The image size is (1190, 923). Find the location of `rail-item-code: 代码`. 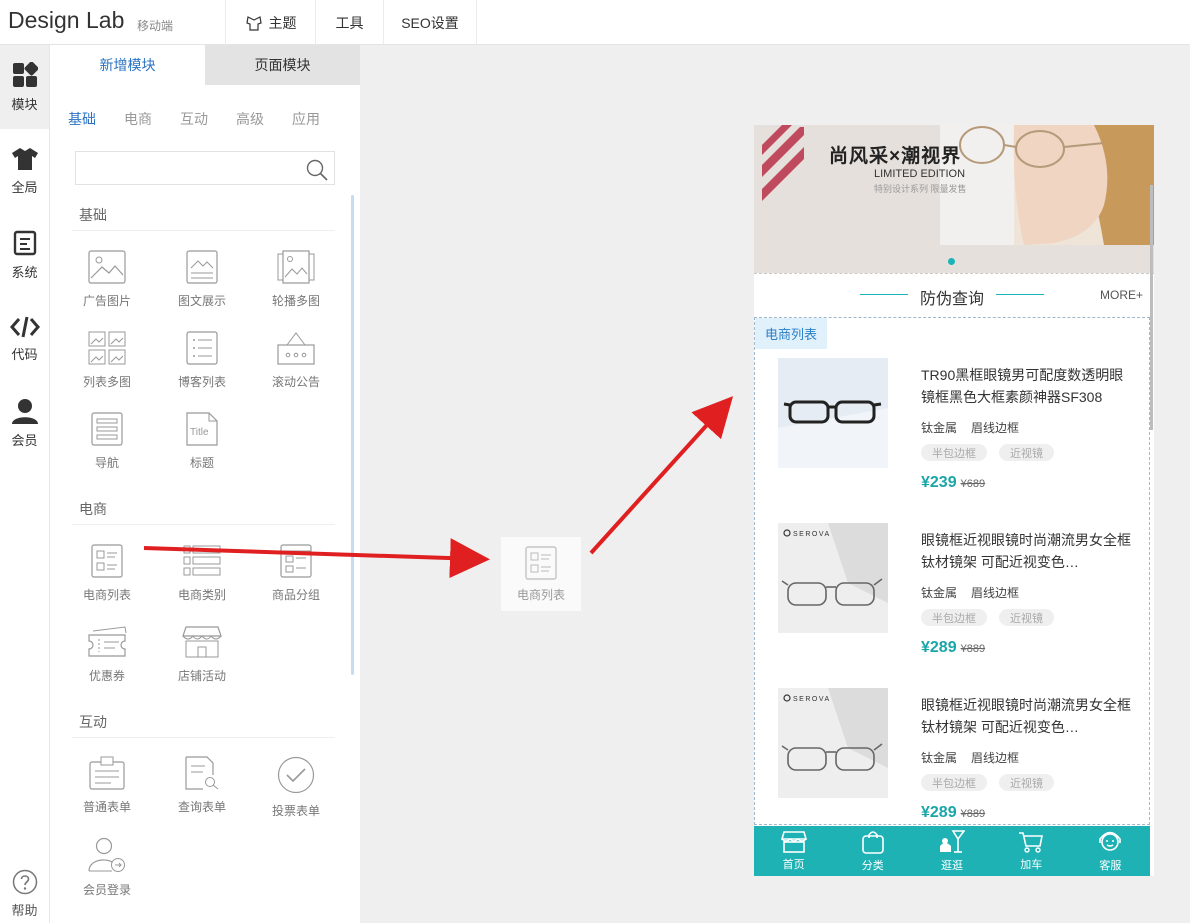

rail-item-code: 代码 is located at coordinates (24, 339).